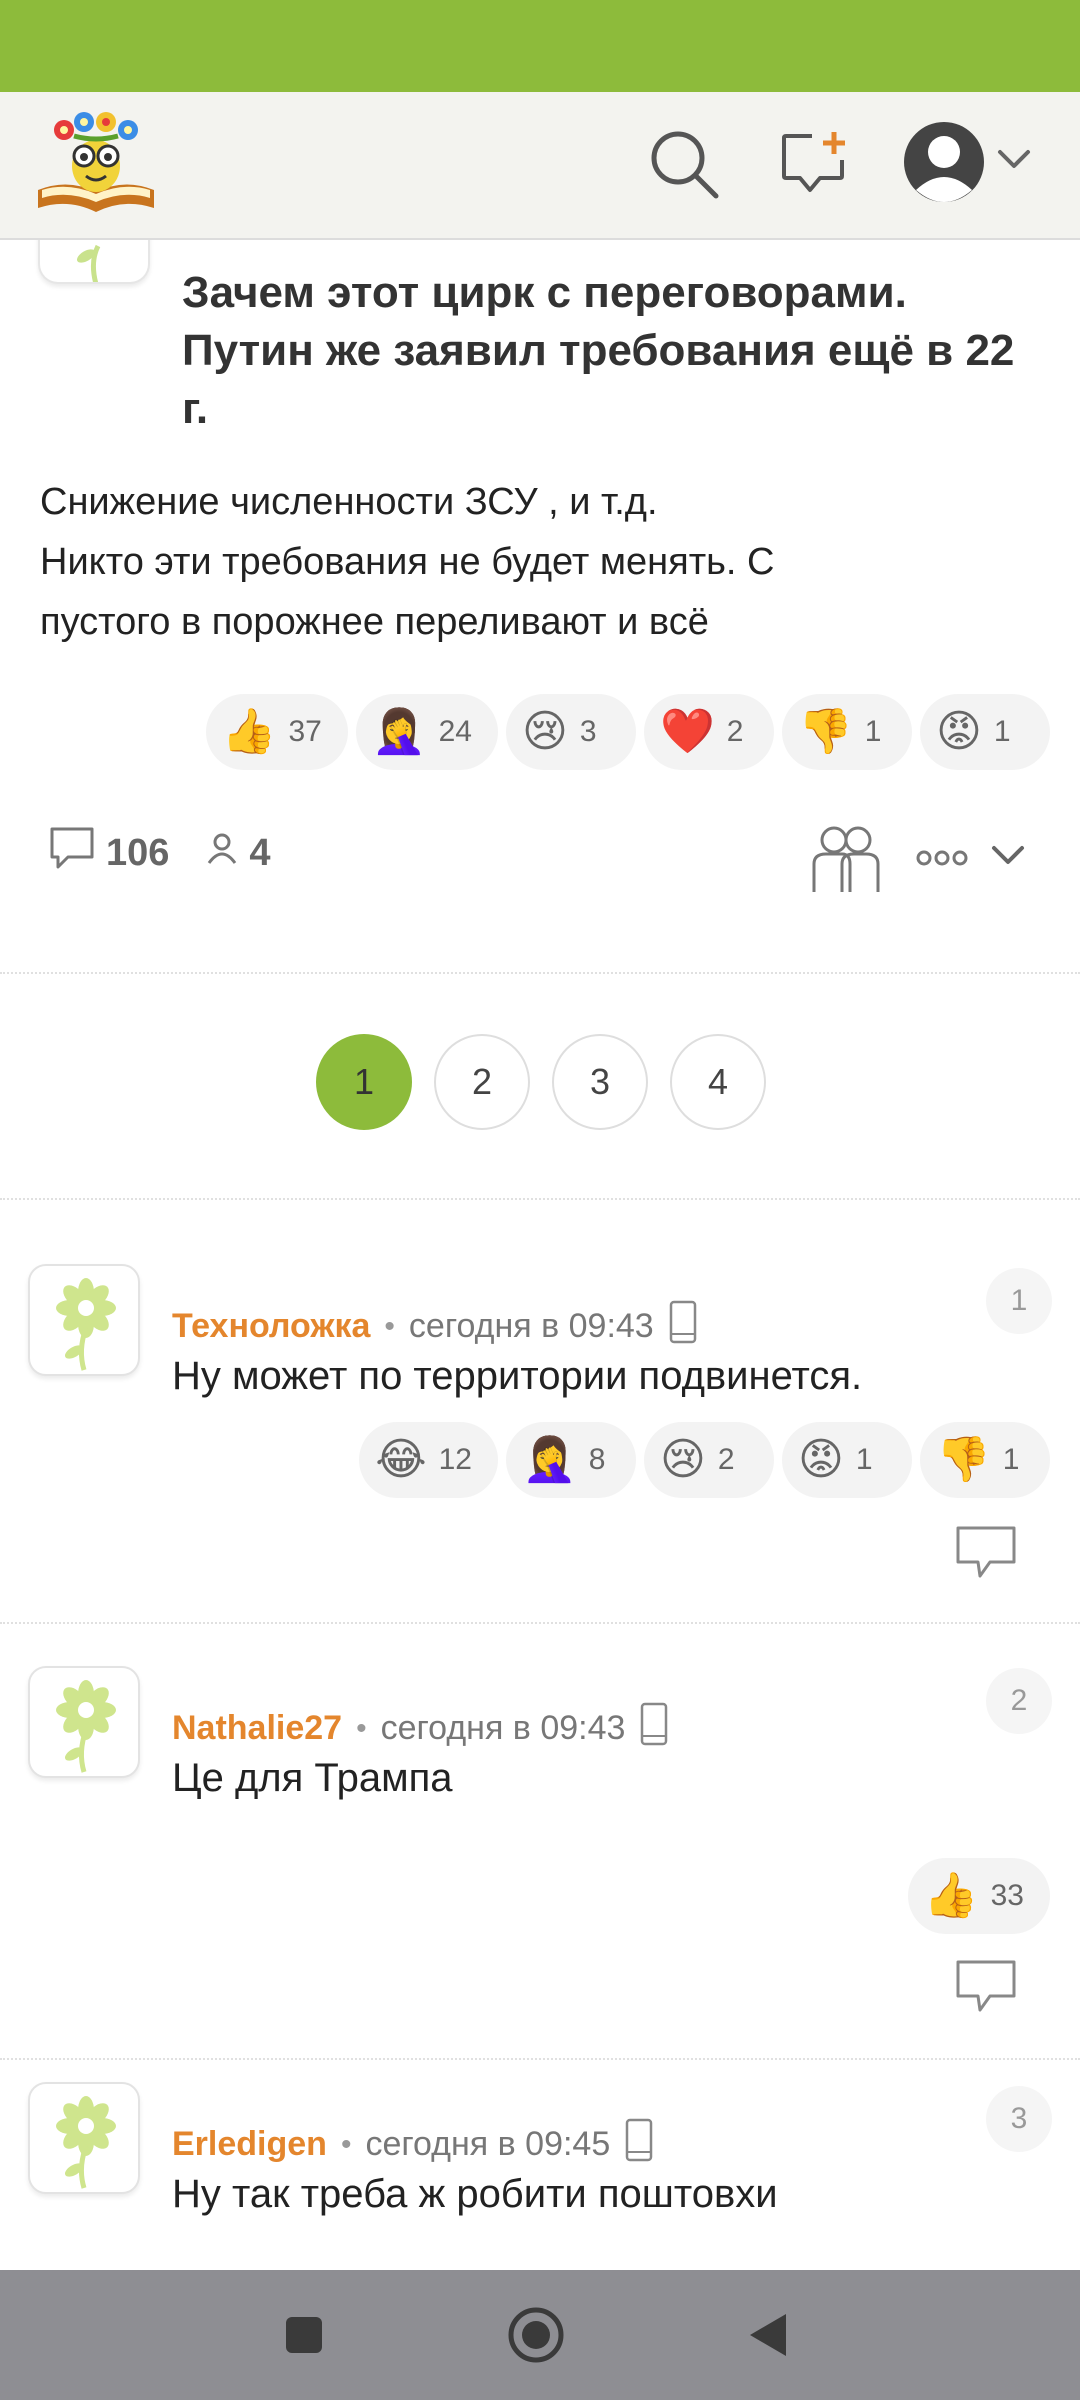  What do you see at coordinates (540, 46) in the screenshot?
I see `status-bar` at bounding box center [540, 46].